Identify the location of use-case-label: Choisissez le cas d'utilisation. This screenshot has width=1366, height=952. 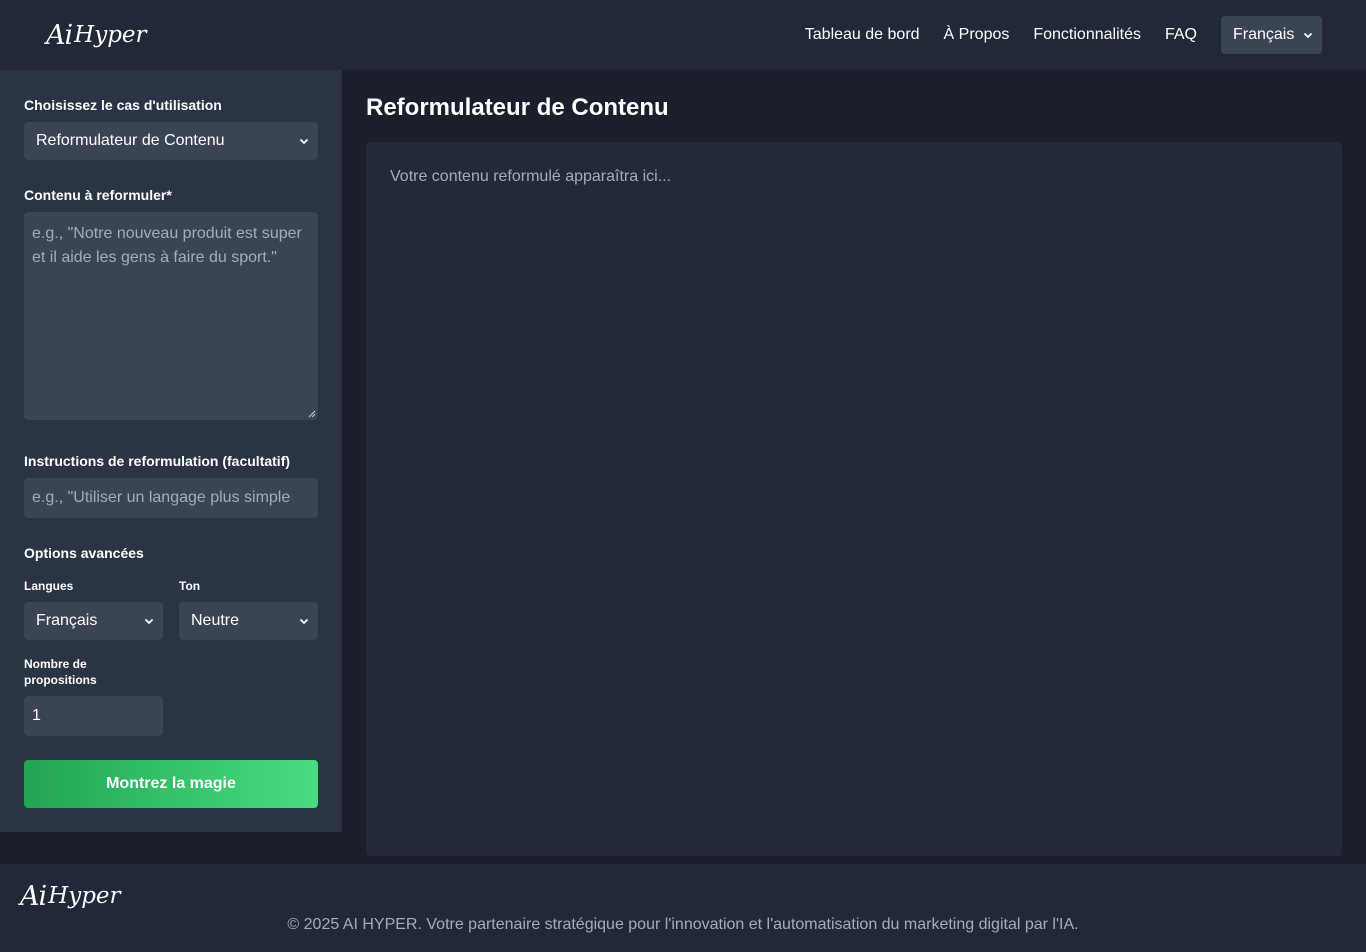
(123, 105).